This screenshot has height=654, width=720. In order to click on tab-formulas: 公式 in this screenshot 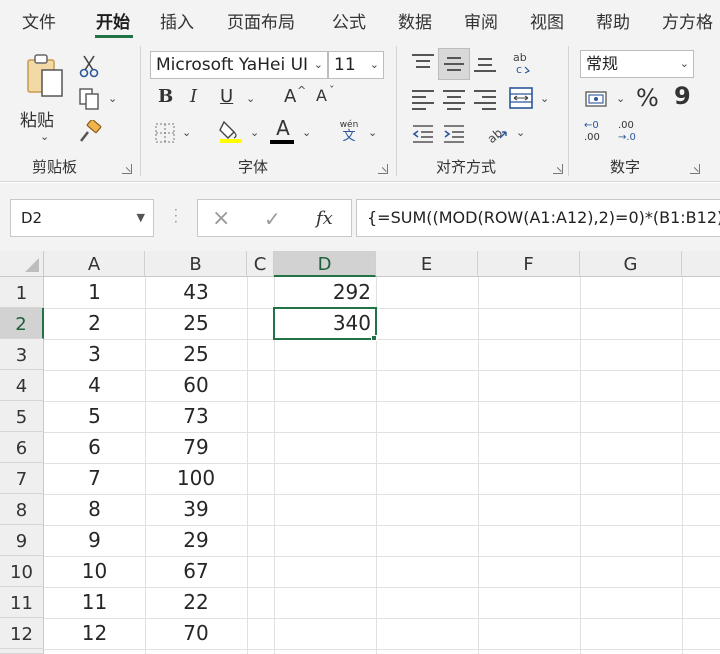, I will do `click(349, 20)`.